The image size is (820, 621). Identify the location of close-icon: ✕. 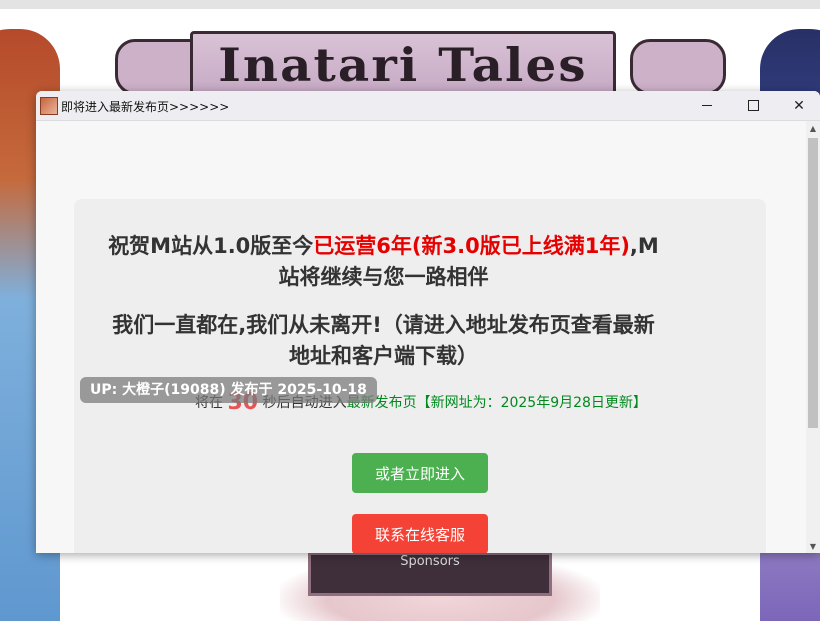
(799, 105).